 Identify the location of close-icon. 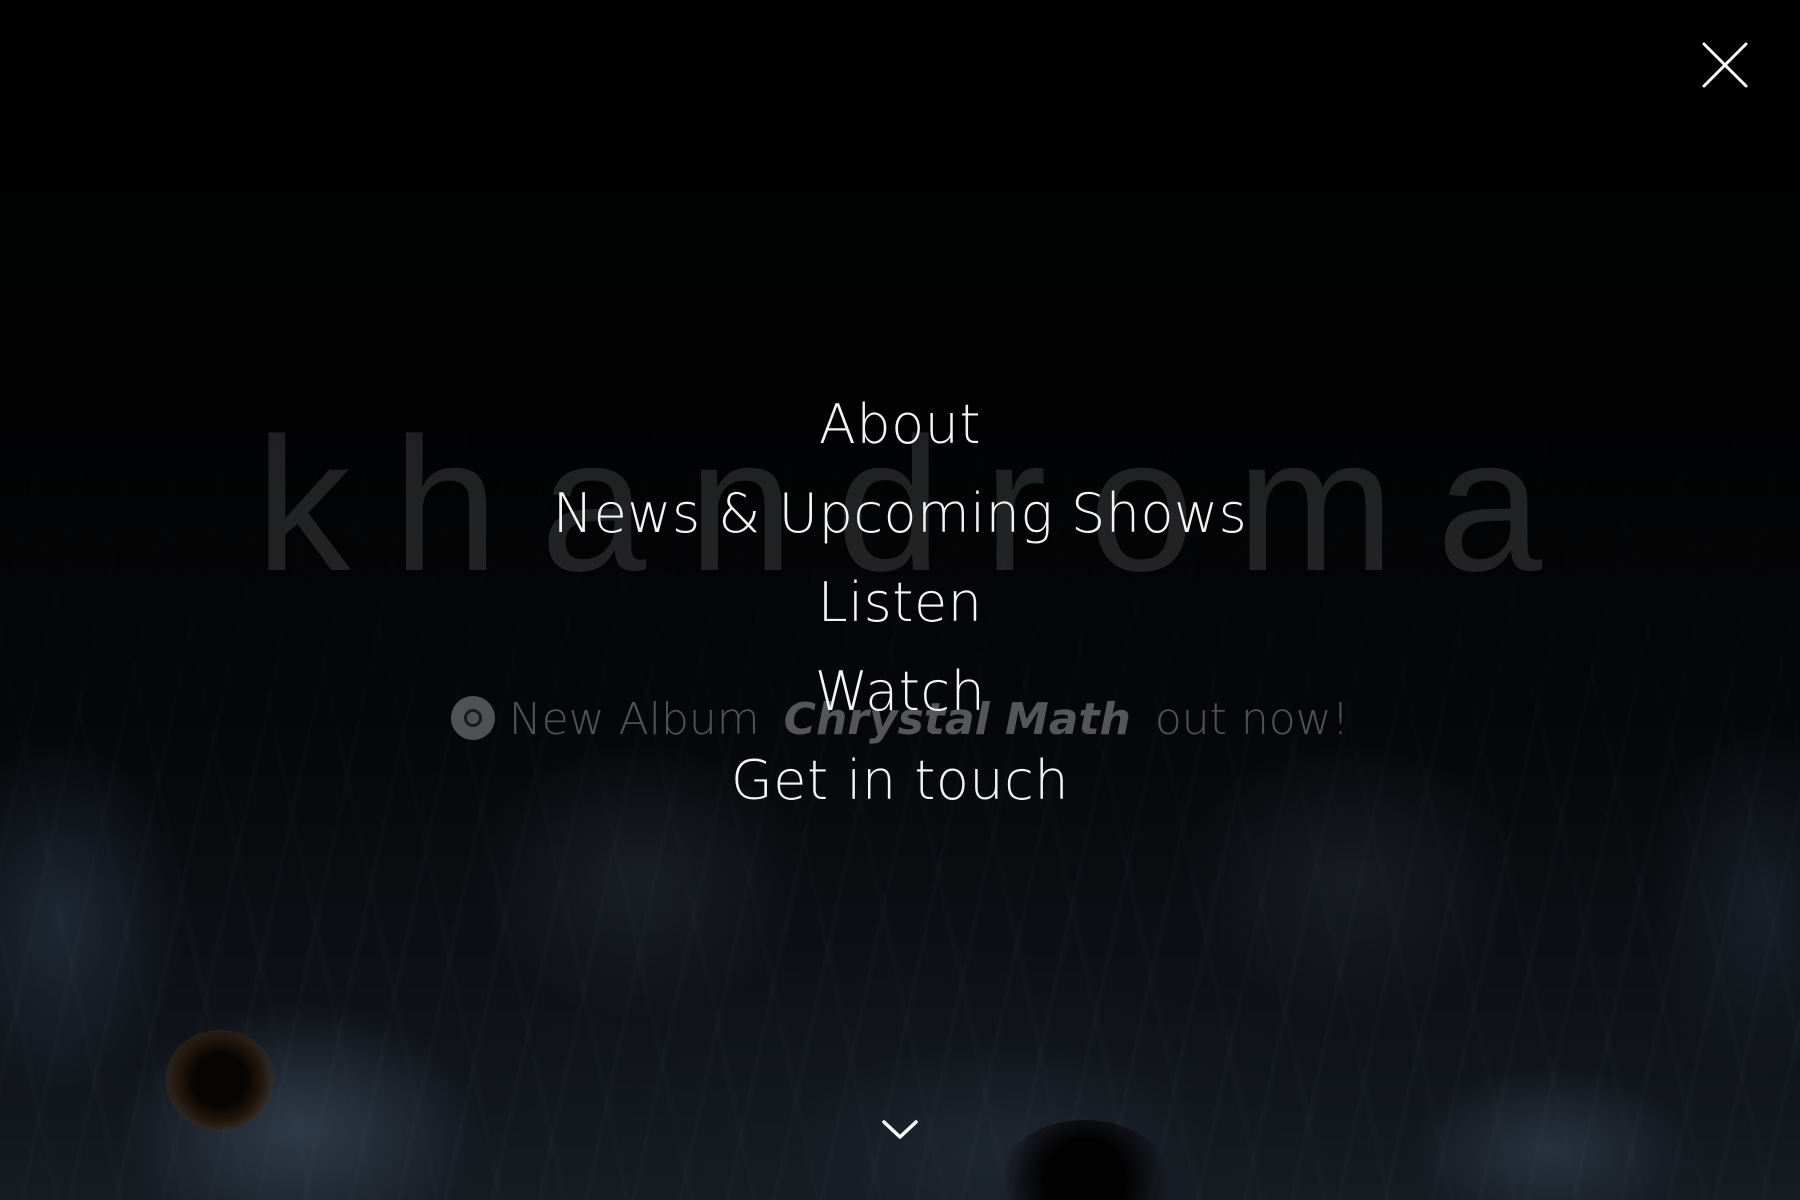
(1725, 65).